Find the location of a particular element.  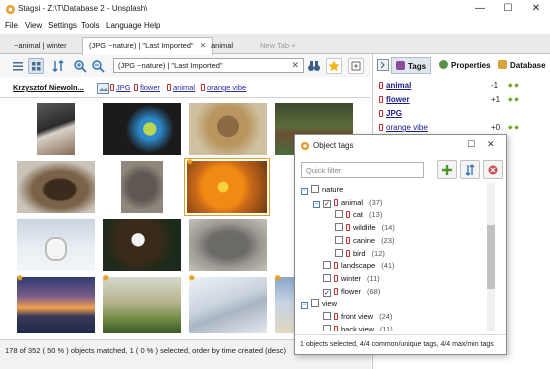

tab-label: (JPG ~nature) | "Last Imported" is located at coordinates (141, 45).